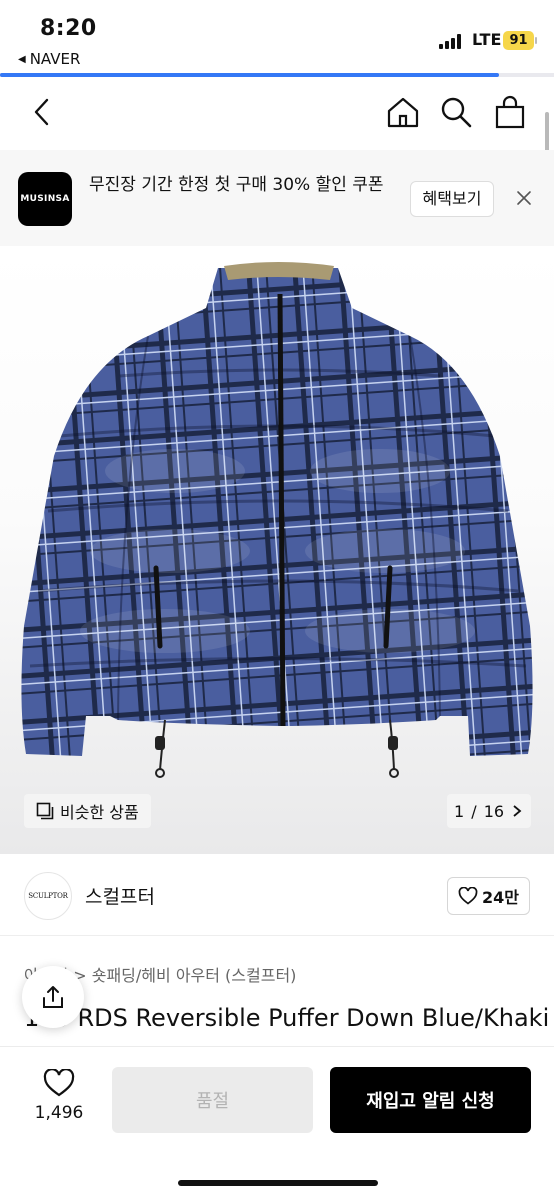 Image resolution: width=554 pixels, height=1200 pixels. Describe the element at coordinates (99, 812) in the screenshot. I see `similar-products-label: 비슷한 상품` at that location.